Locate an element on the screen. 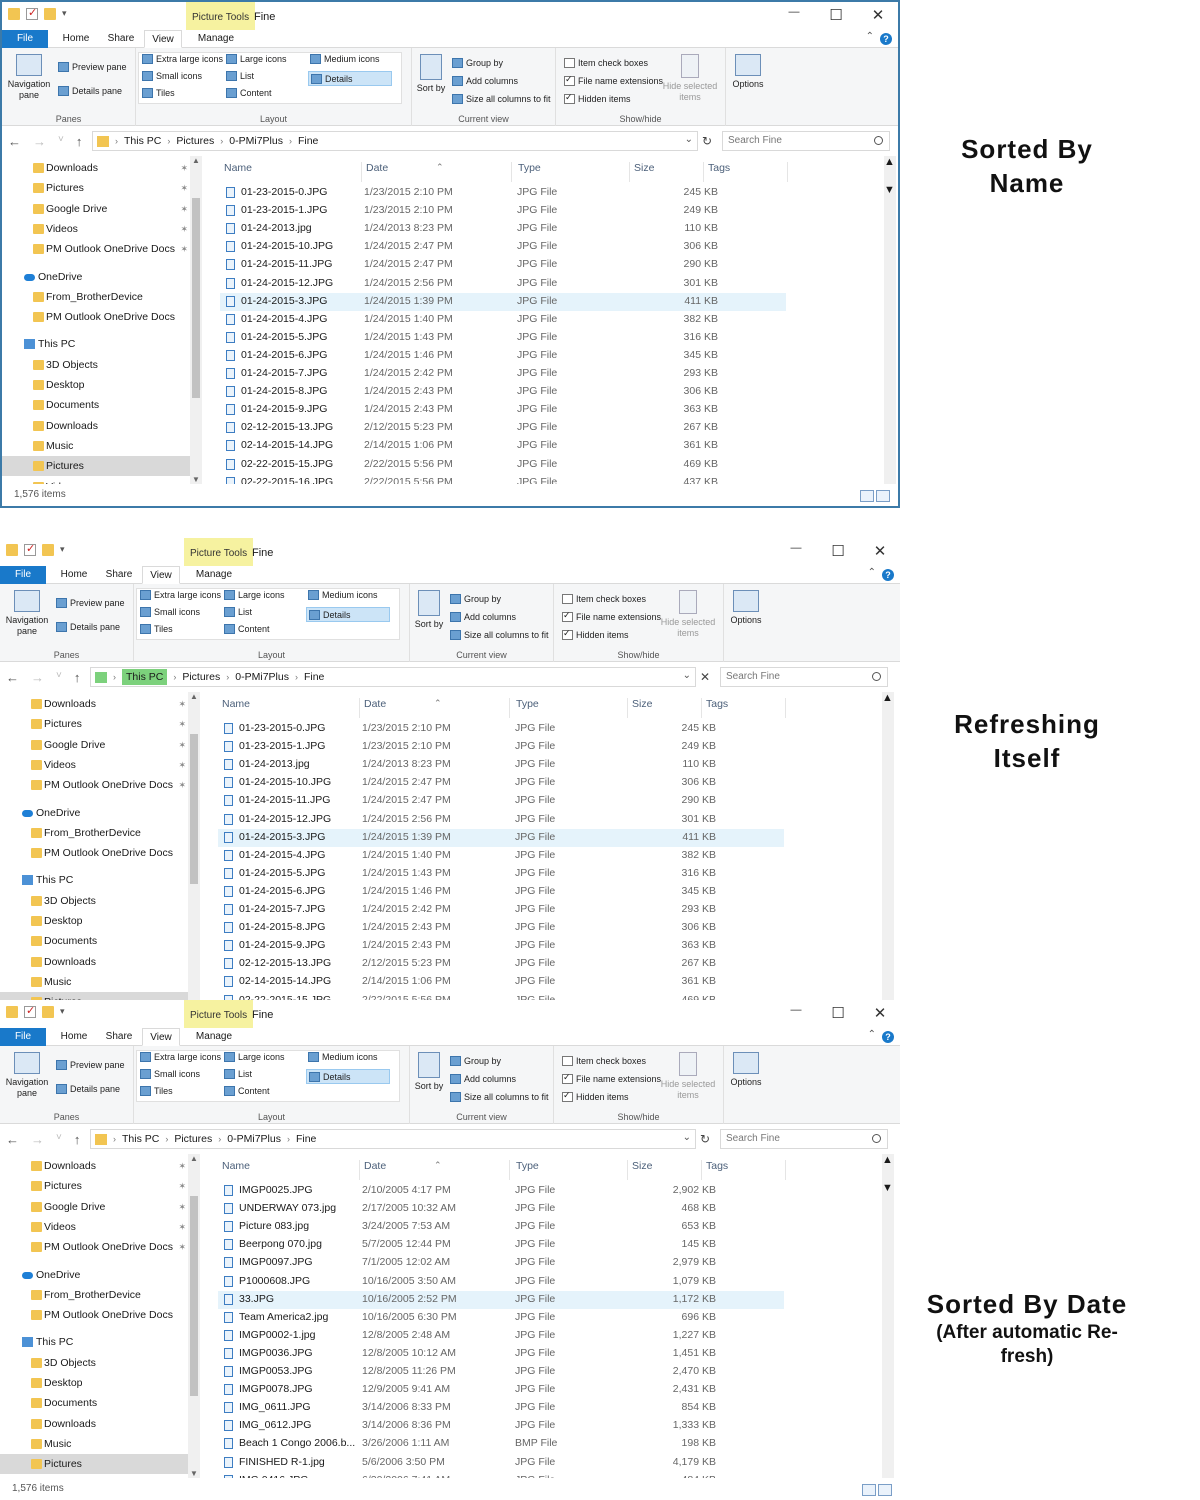 The width and height of the screenshot is (1200, 1500). breadcrumb-item: Fine is located at coordinates (314, 677).